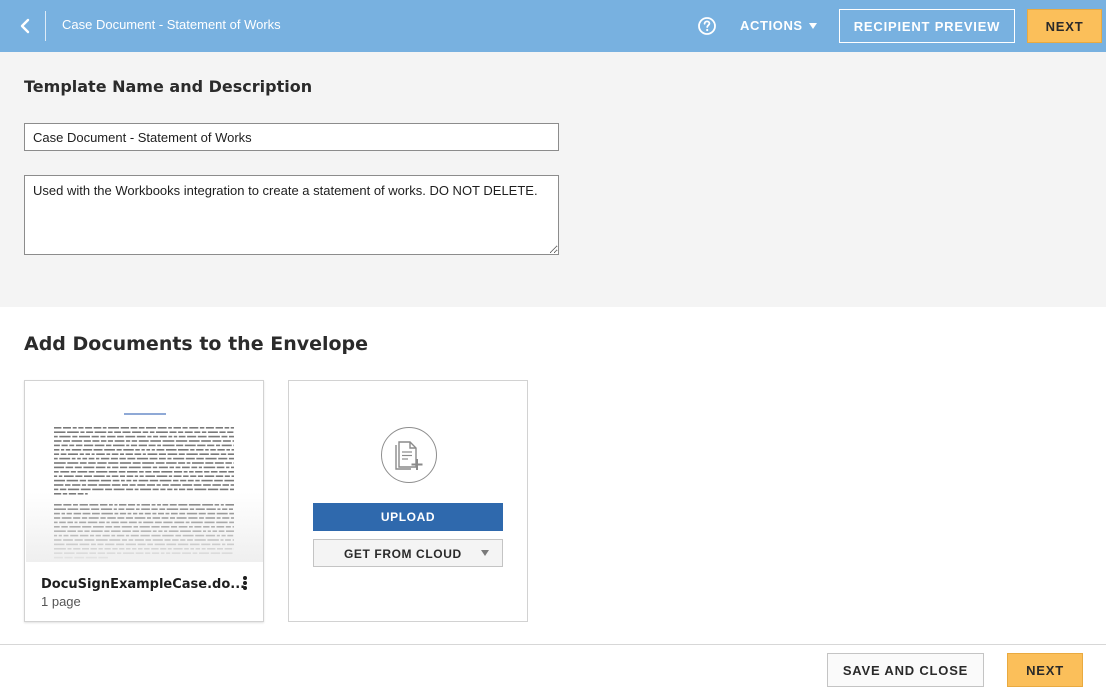 The width and height of the screenshot is (1106, 693). I want to click on save-and-close-button: SAVE AND CLOSE, so click(905, 670).